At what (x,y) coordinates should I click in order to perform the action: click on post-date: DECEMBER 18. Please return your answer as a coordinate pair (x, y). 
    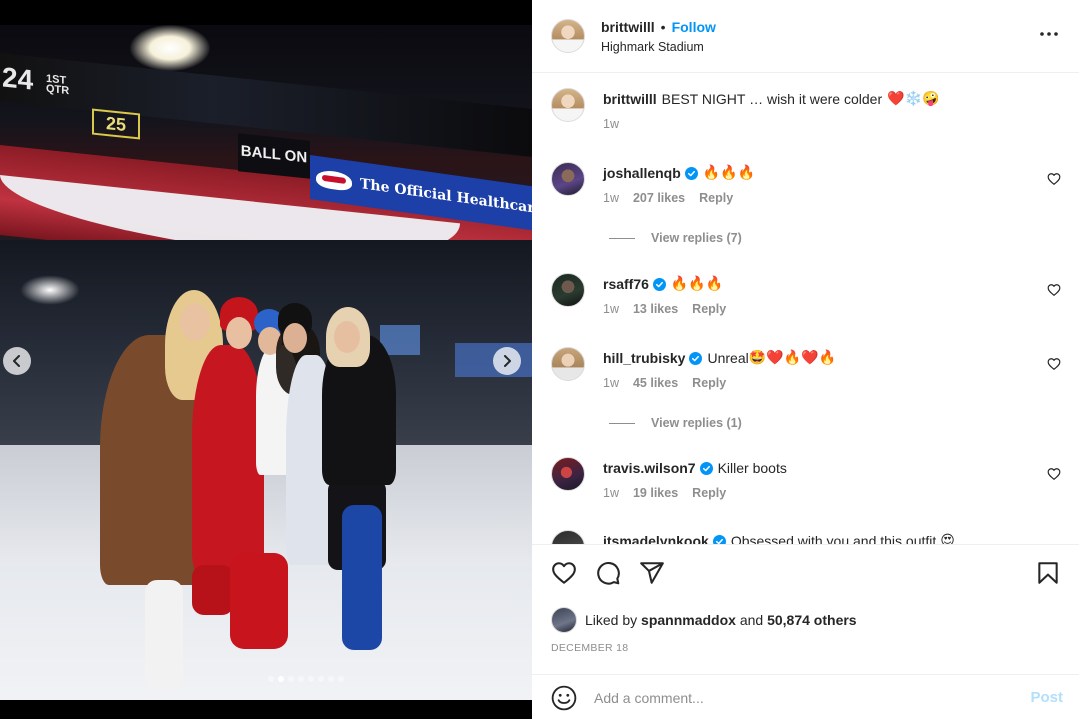
    Looking at the image, I should click on (589, 648).